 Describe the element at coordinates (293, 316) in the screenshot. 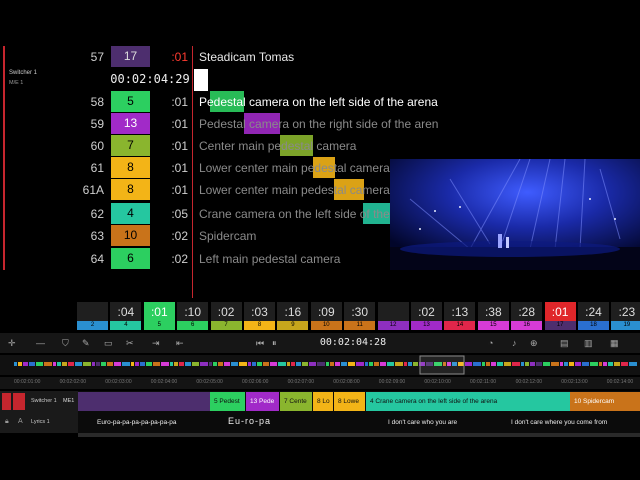

I see `camera-cell: :16 9` at that location.